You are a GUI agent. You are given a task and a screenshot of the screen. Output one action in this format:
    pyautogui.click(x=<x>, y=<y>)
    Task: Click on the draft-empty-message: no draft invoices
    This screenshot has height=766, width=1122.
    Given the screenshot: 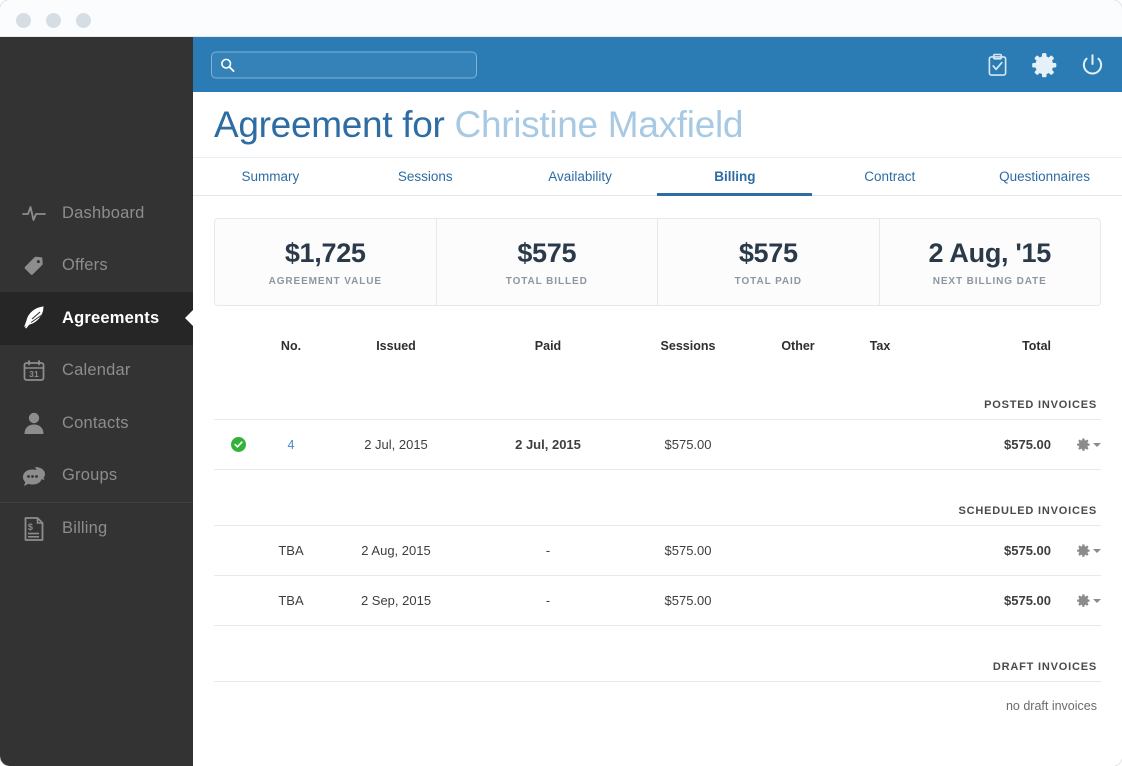 What is the action you would take?
    pyautogui.click(x=1051, y=706)
    